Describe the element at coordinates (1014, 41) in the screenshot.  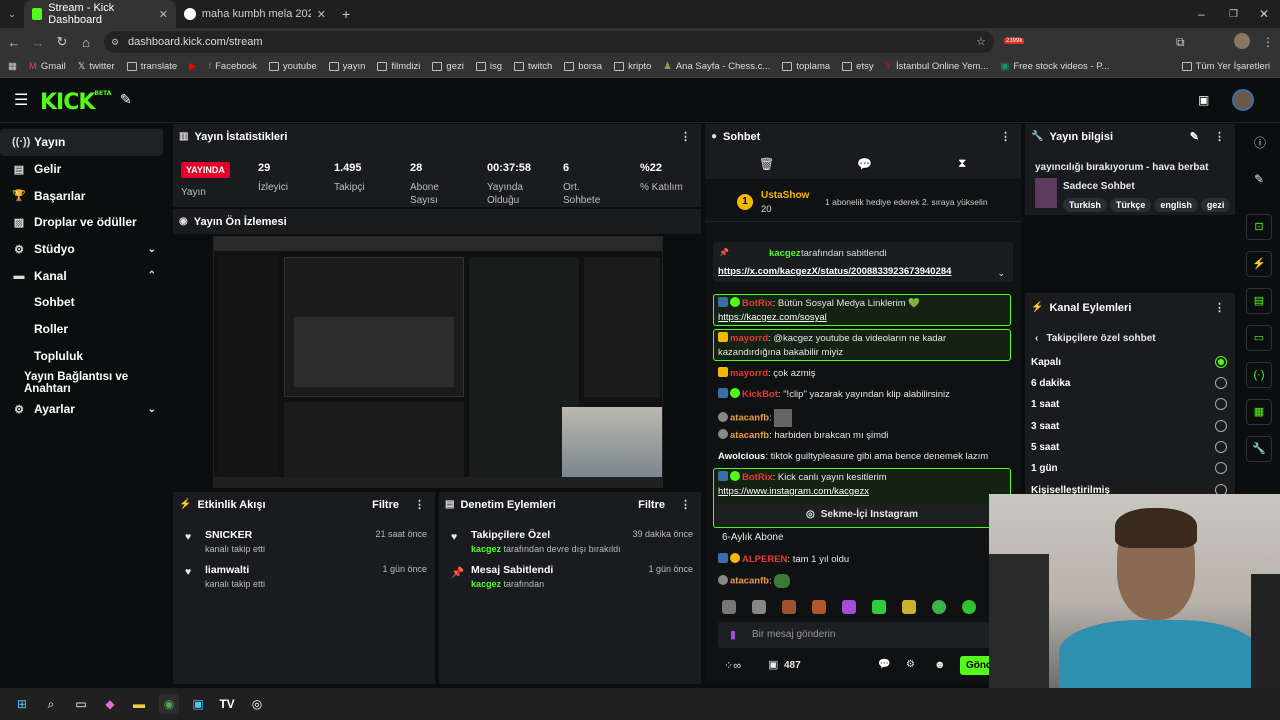
I see `extension-badge: 2399k` at that location.